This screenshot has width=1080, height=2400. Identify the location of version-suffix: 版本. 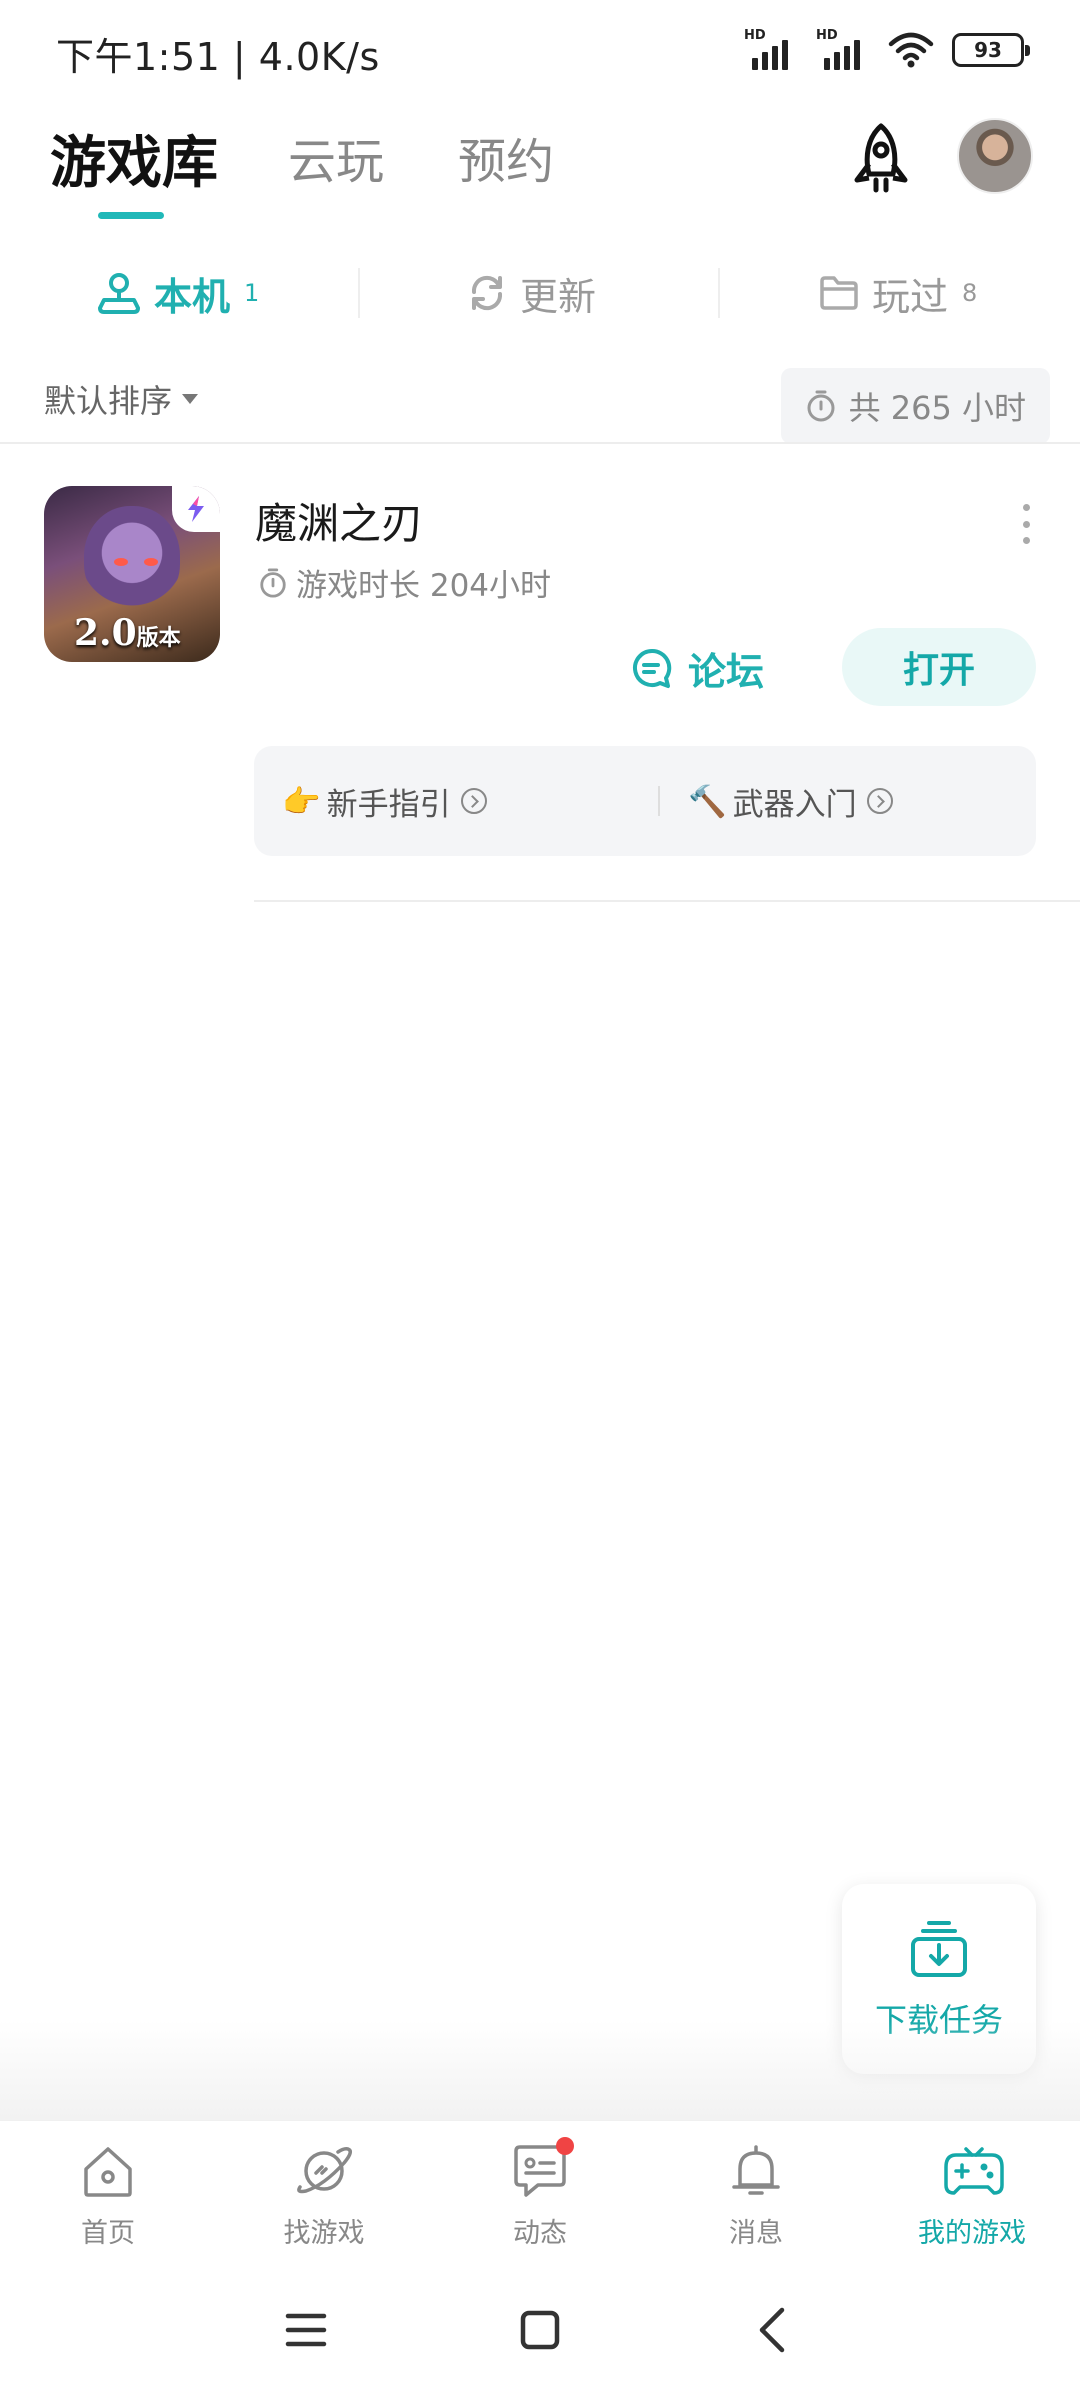
(158, 638).